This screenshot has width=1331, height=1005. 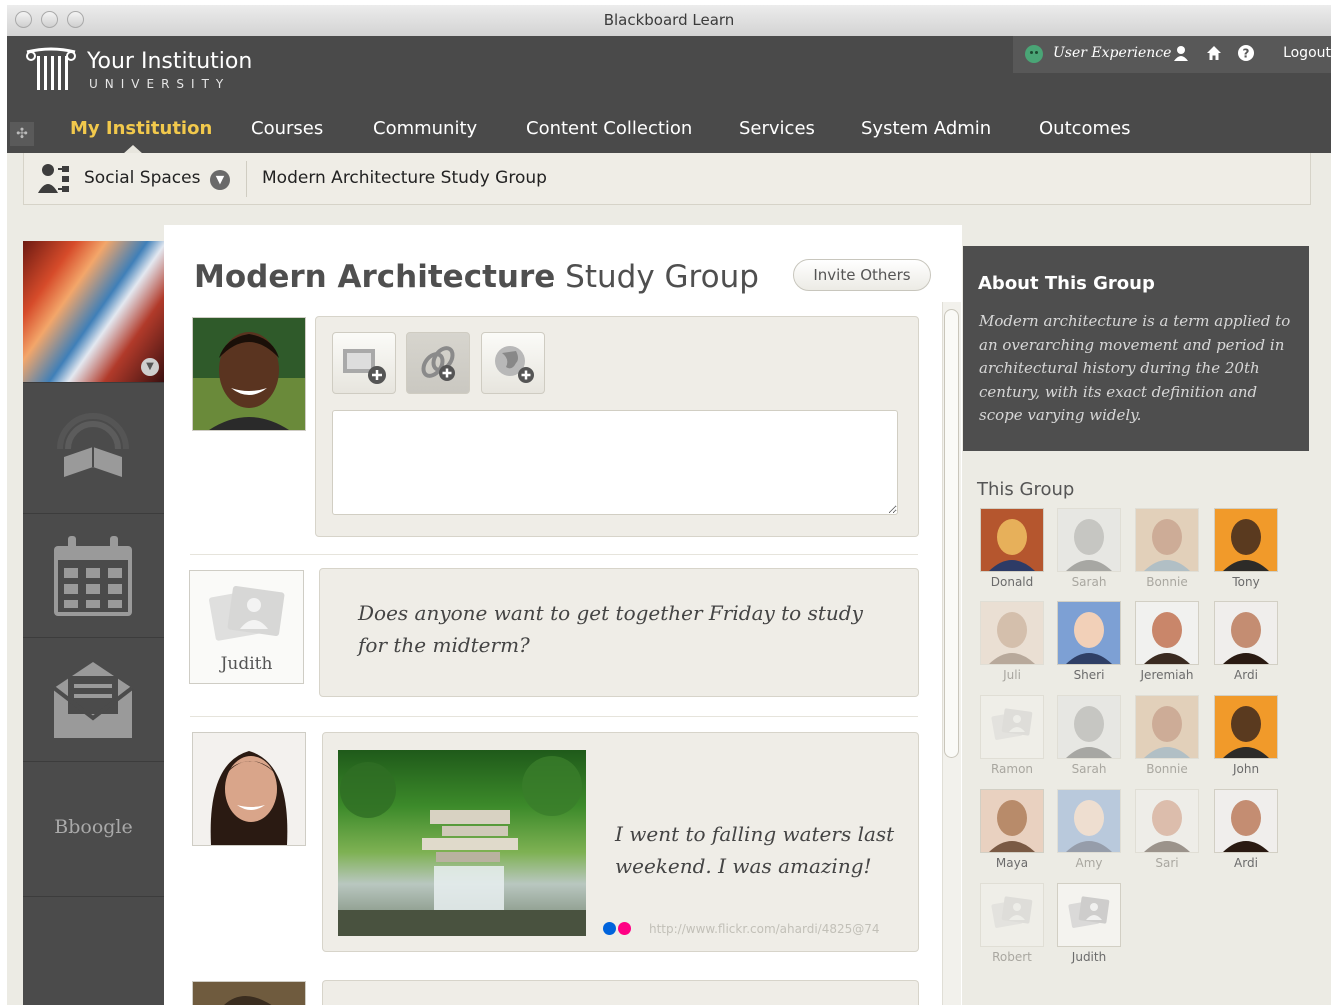 I want to click on rail-item-bboogle: Bboogle, so click(x=93, y=829).